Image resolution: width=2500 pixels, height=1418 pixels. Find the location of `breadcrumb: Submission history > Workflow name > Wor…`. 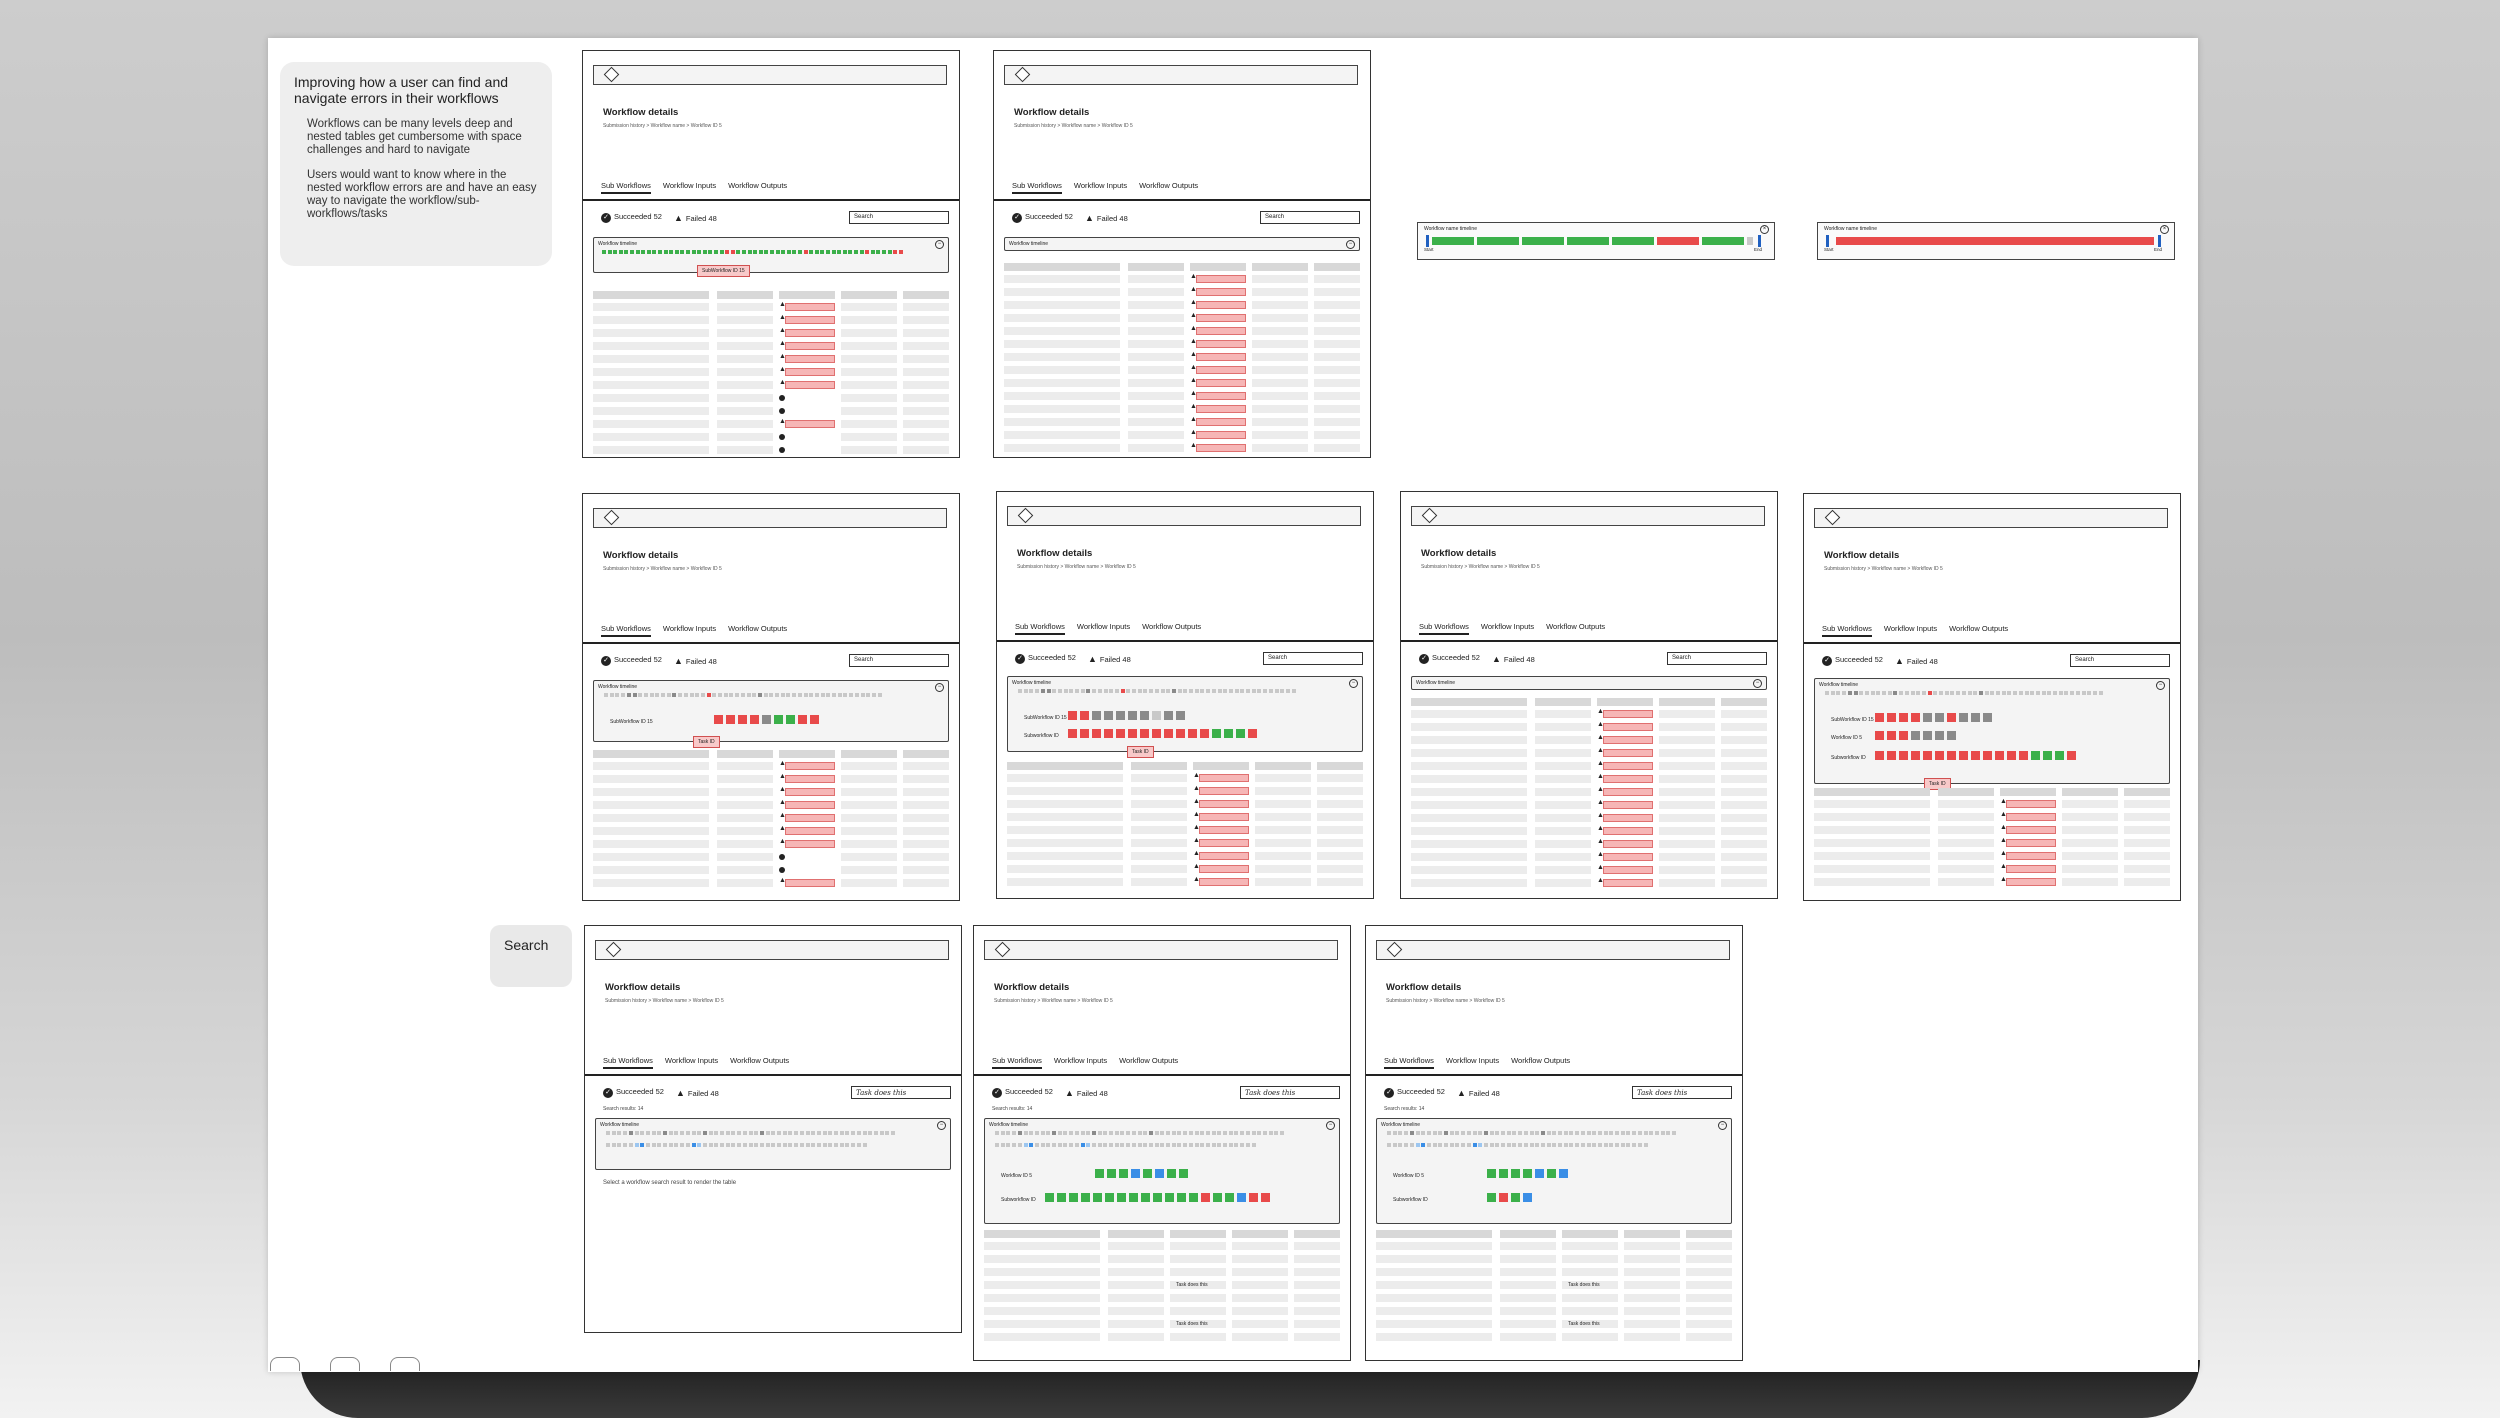

breadcrumb: Submission history > Workflow name > Wor… is located at coordinates (1073, 126).